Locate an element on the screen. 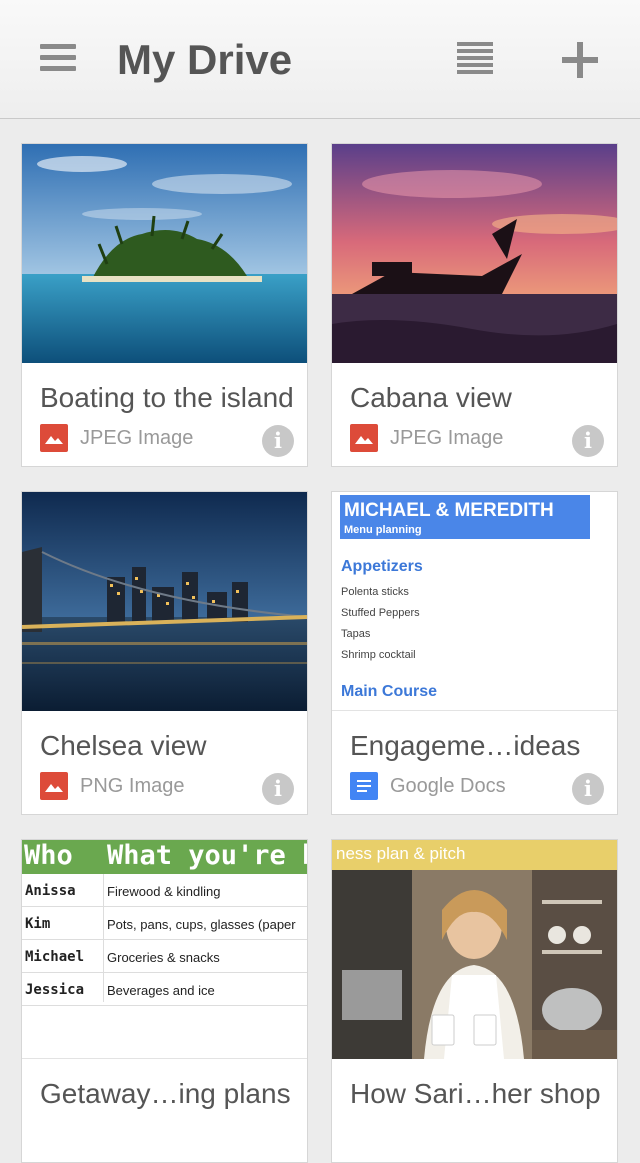 This screenshot has width=640, height=1163. file-title: Getaway…ing plans is located at coordinates (165, 1093).